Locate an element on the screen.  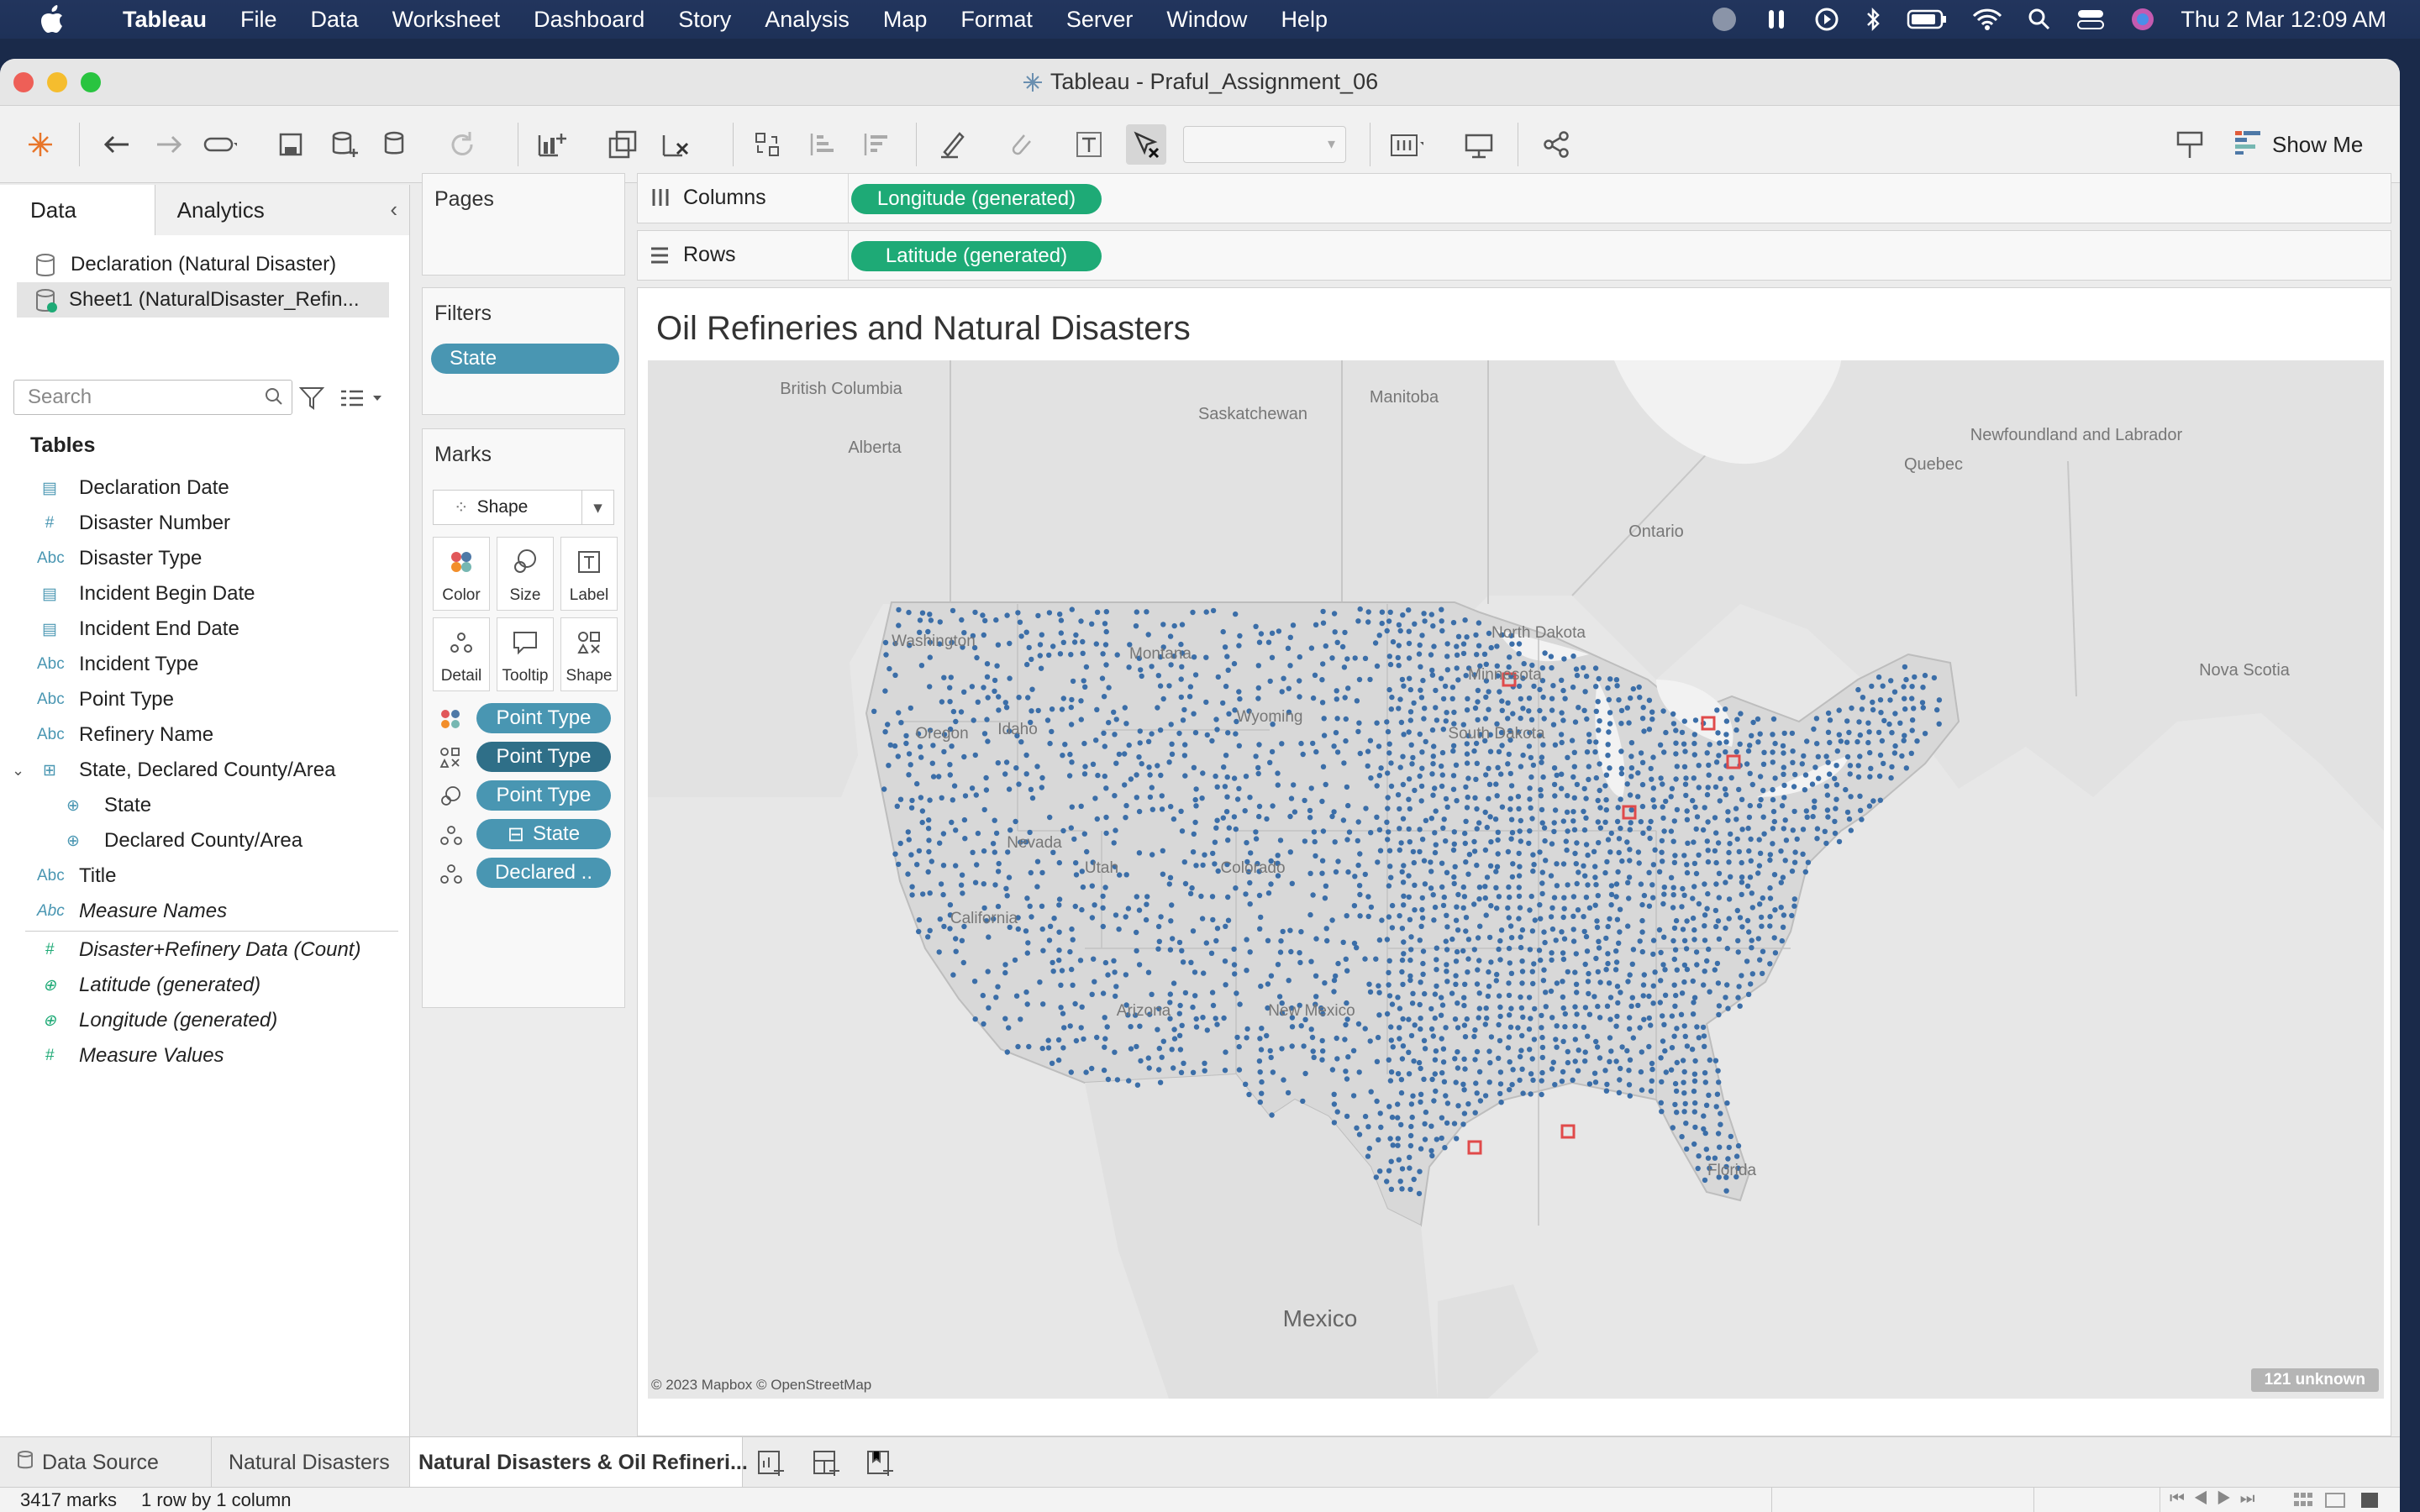
show-mark-labels-icon is located at coordinates (1089, 144).